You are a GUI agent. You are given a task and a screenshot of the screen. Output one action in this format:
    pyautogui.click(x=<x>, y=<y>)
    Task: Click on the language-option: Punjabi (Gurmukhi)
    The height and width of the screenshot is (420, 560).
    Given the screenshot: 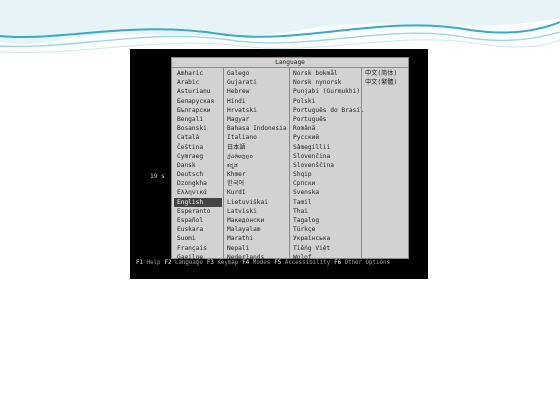 What is the action you would take?
    pyautogui.click(x=325, y=91)
    